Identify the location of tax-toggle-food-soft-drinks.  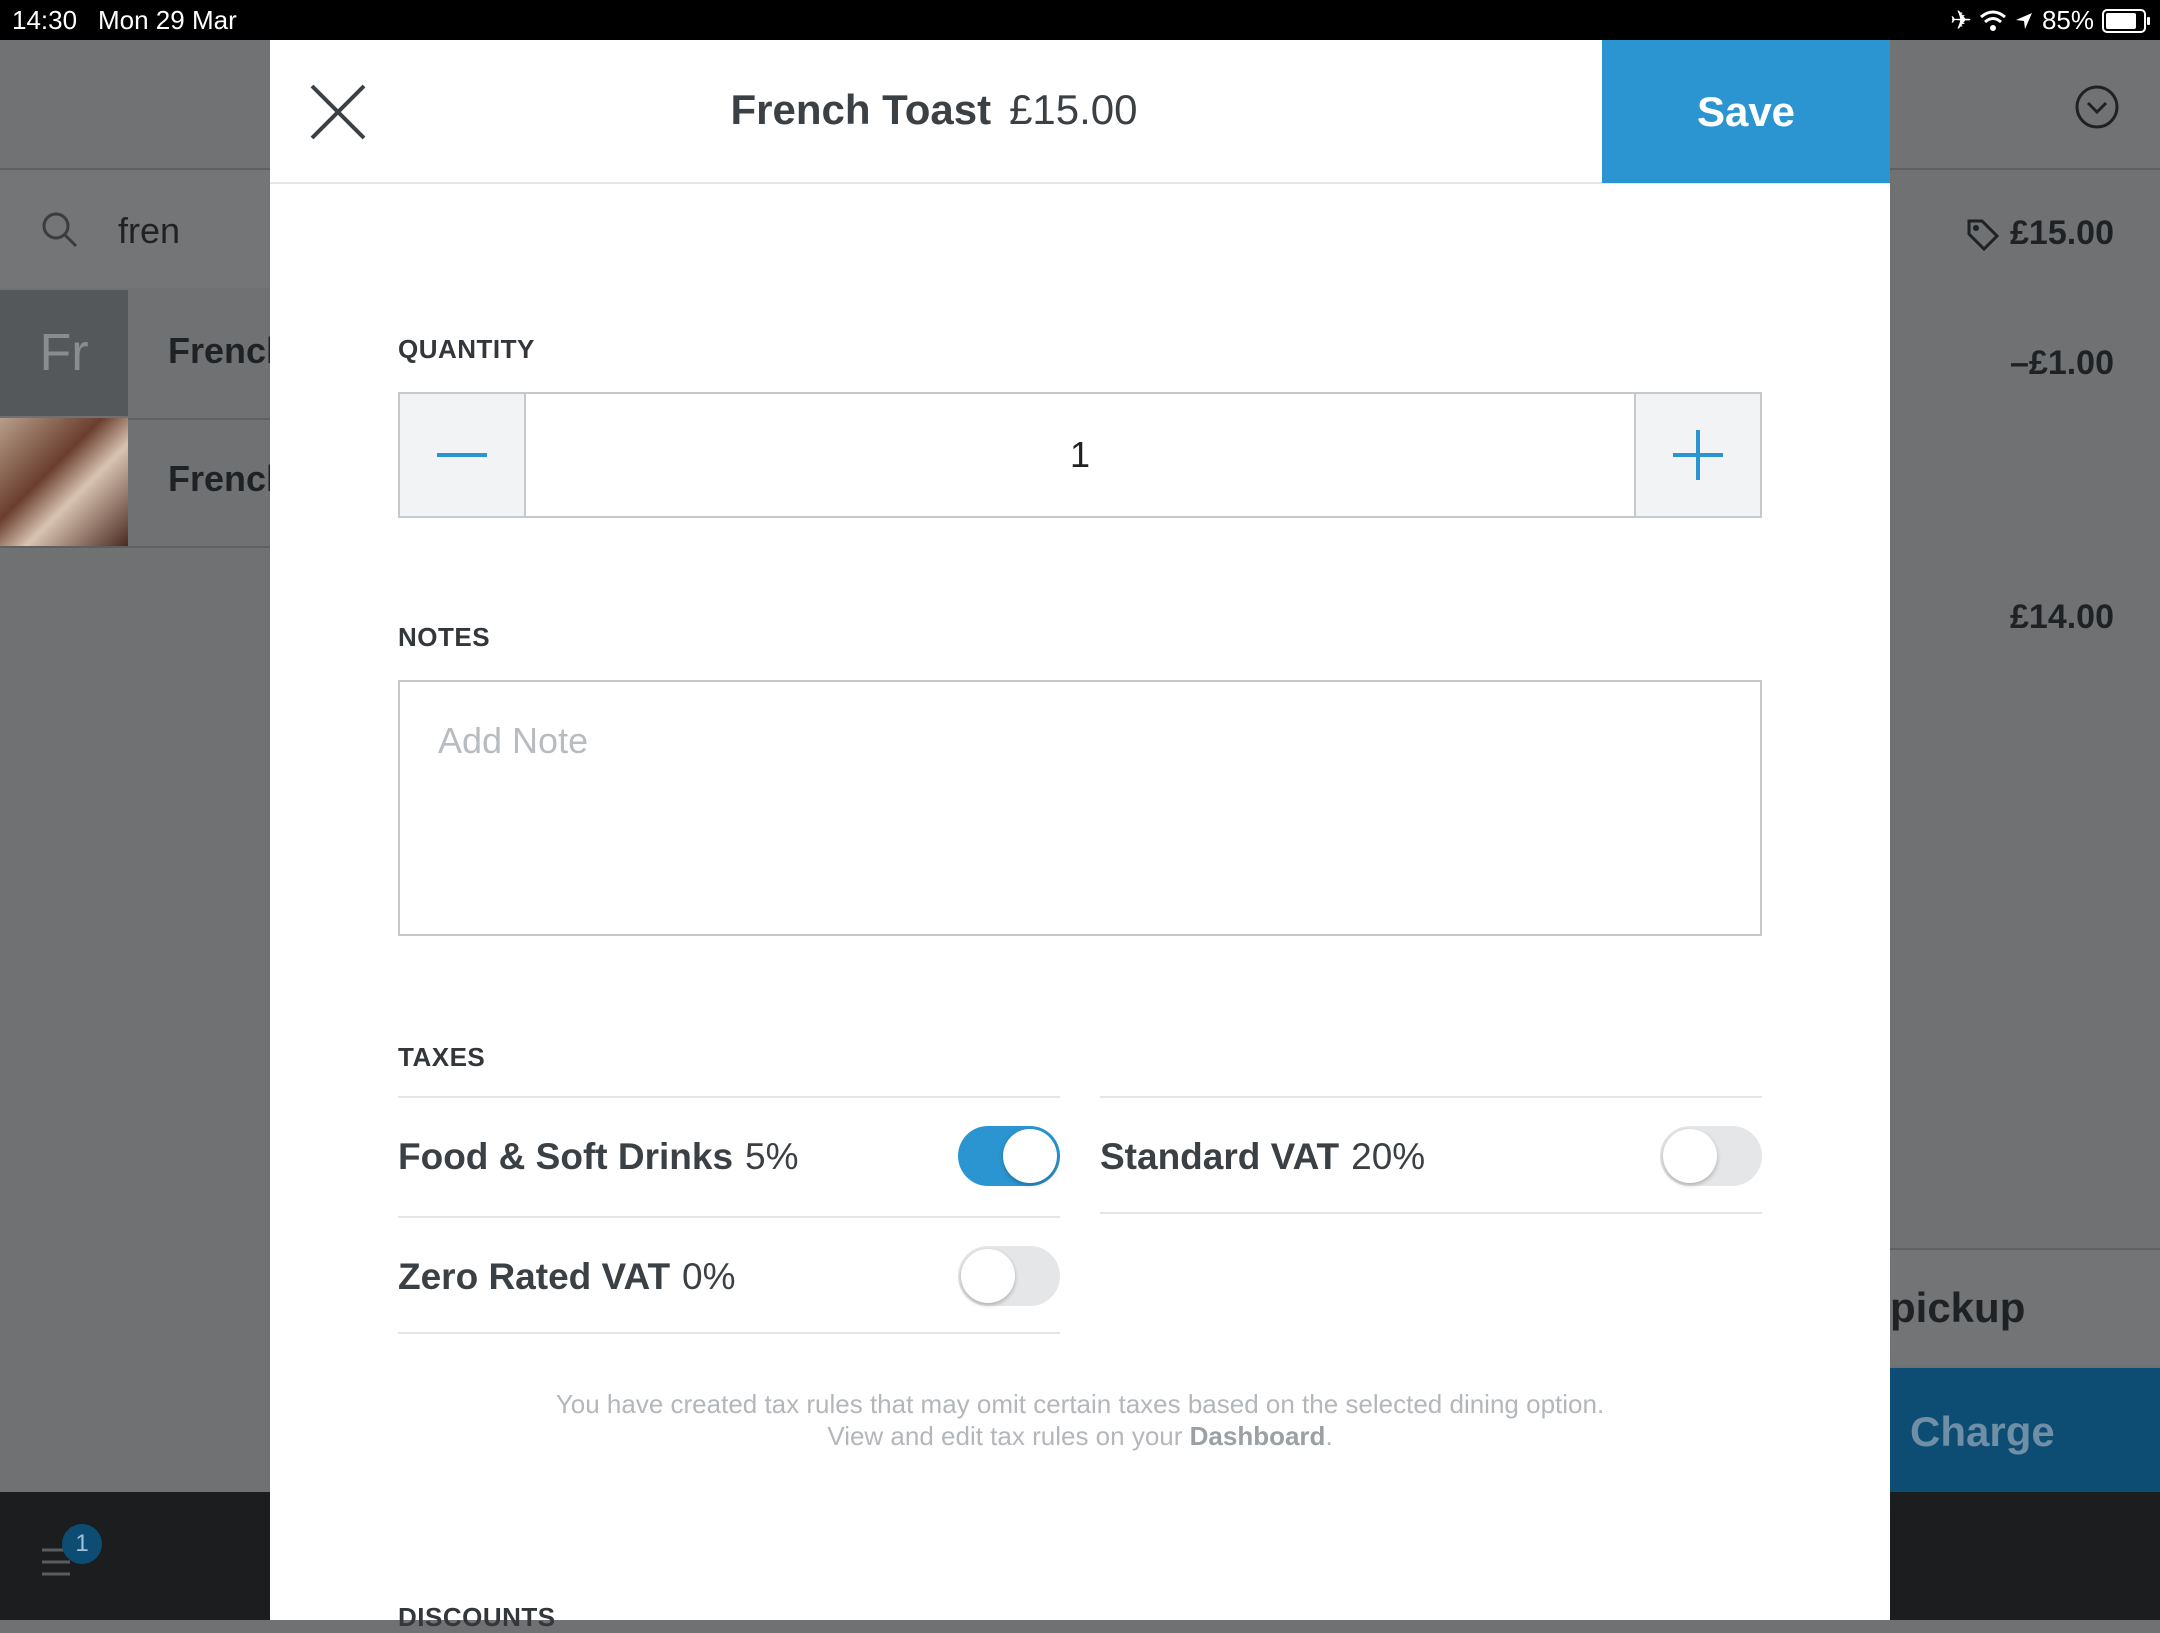
(1009, 1156).